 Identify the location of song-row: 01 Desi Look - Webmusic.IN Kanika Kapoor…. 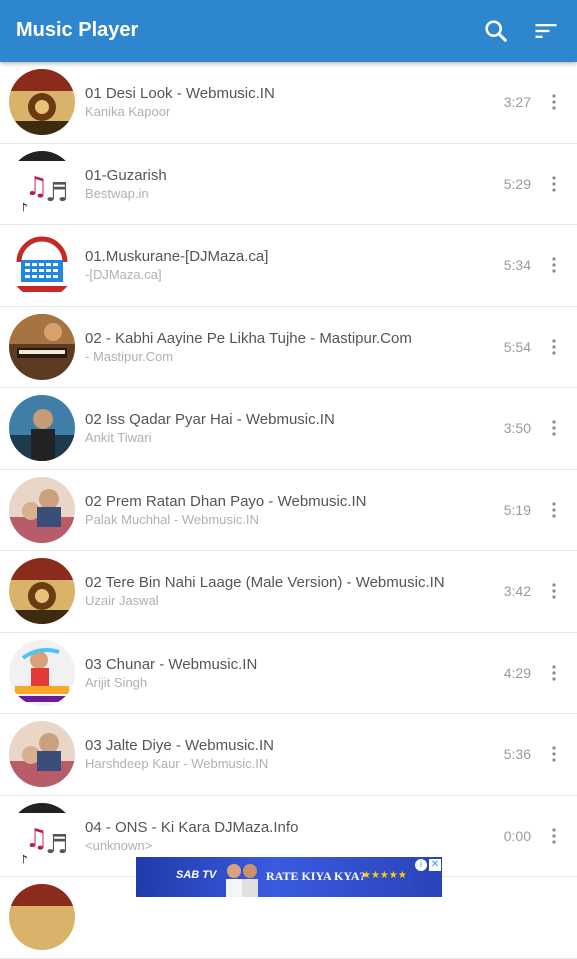
(288, 103).